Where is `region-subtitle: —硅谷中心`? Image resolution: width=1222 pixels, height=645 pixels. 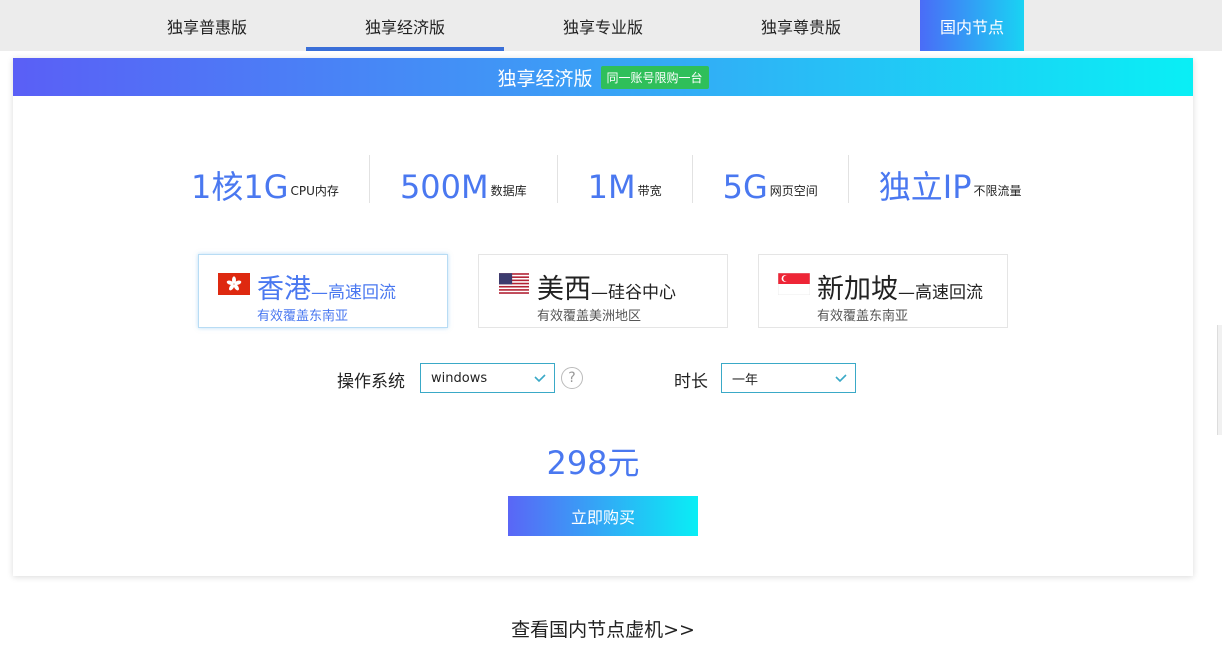
region-subtitle: —硅谷中心 is located at coordinates (633, 293).